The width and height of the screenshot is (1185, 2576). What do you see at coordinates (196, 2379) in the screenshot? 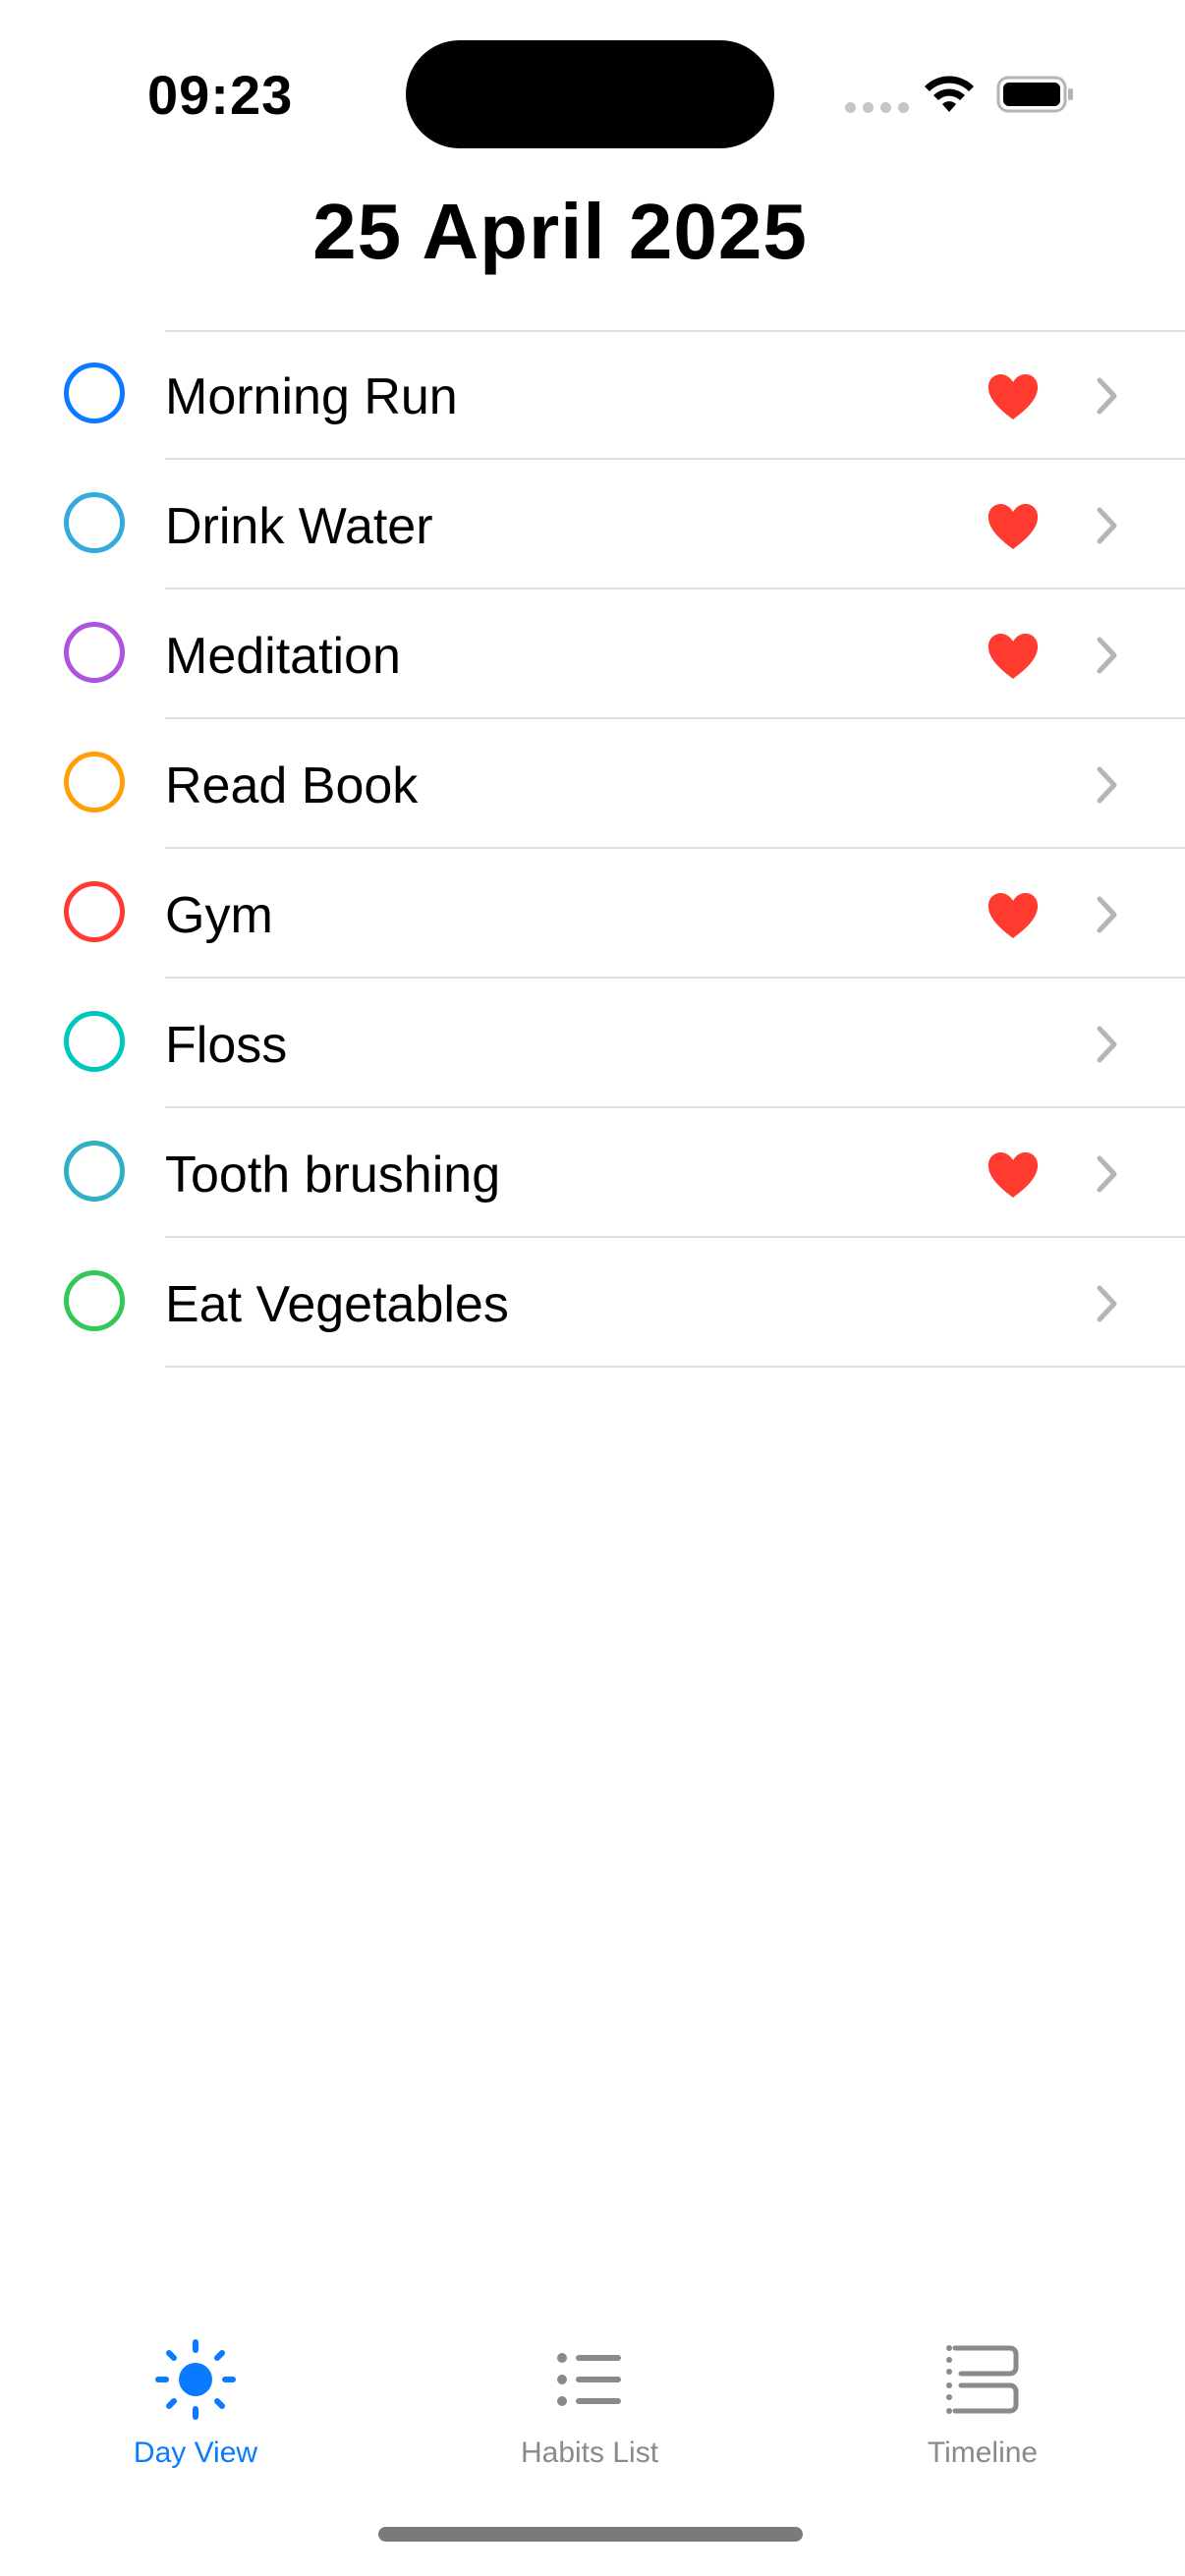
I see `sun-icon` at bounding box center [196, 2379].